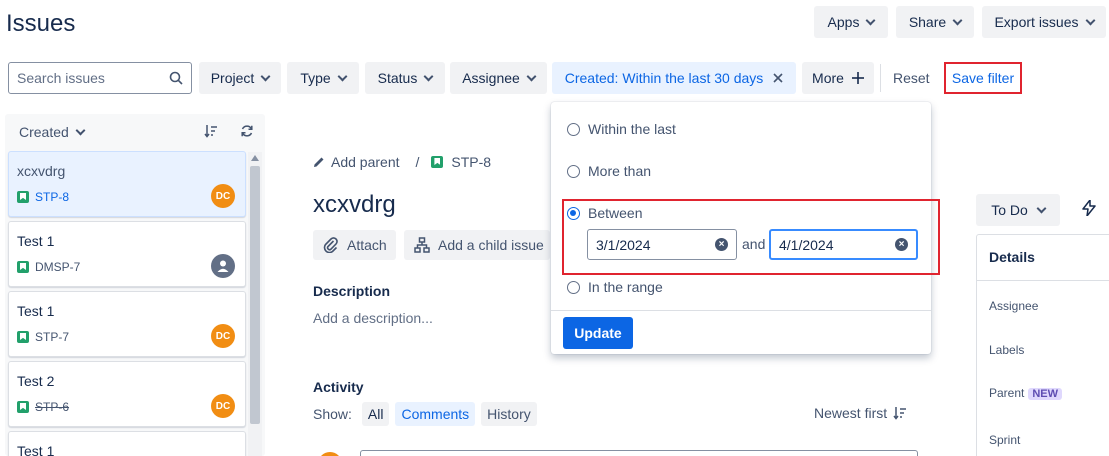 This screenshot has height=456, width=1109. I want to click on list-item: xcxvdrg STP-8 DC, so click(127, 184).